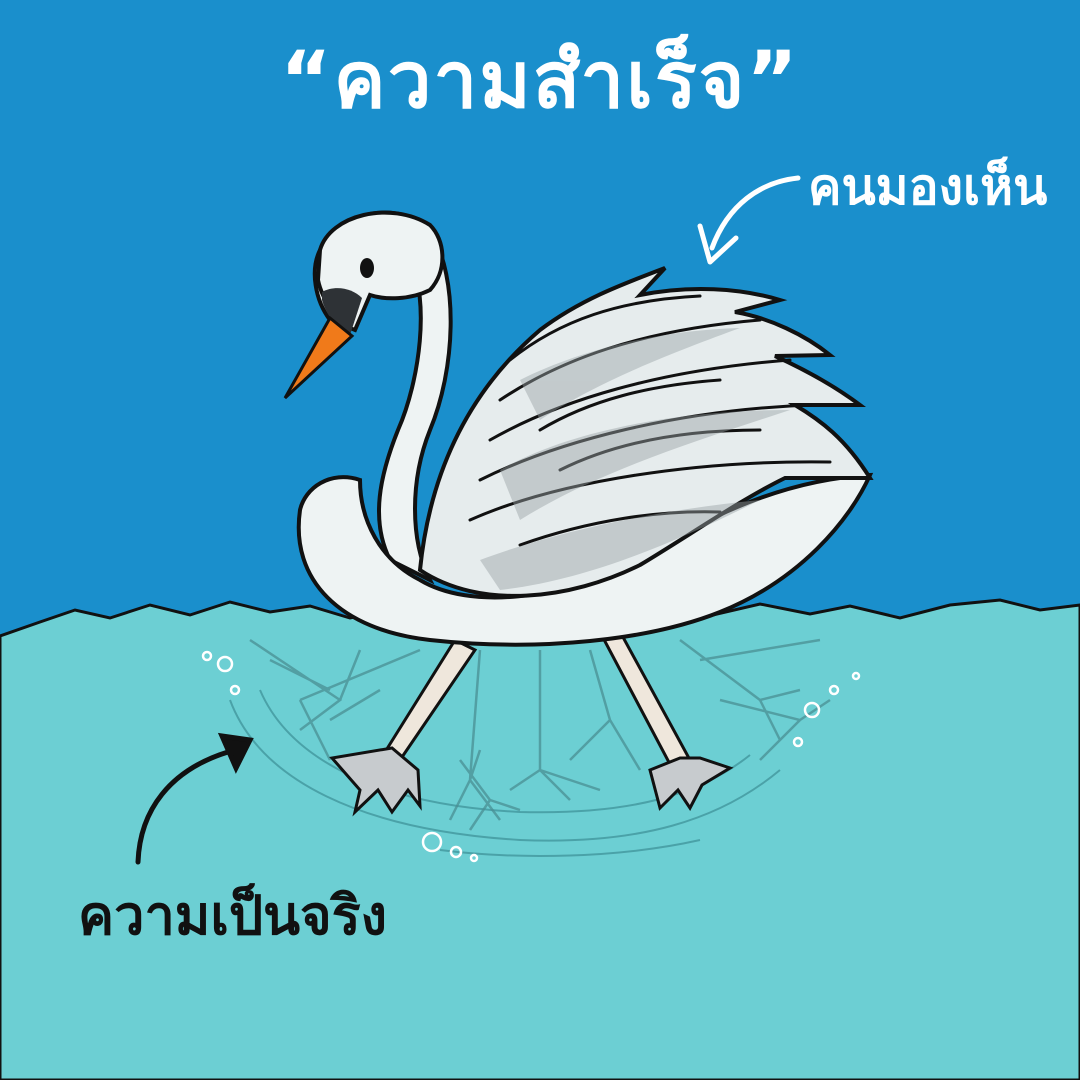  I want to click on page-title: “ความสำเร็จ”, so click(540, 81).